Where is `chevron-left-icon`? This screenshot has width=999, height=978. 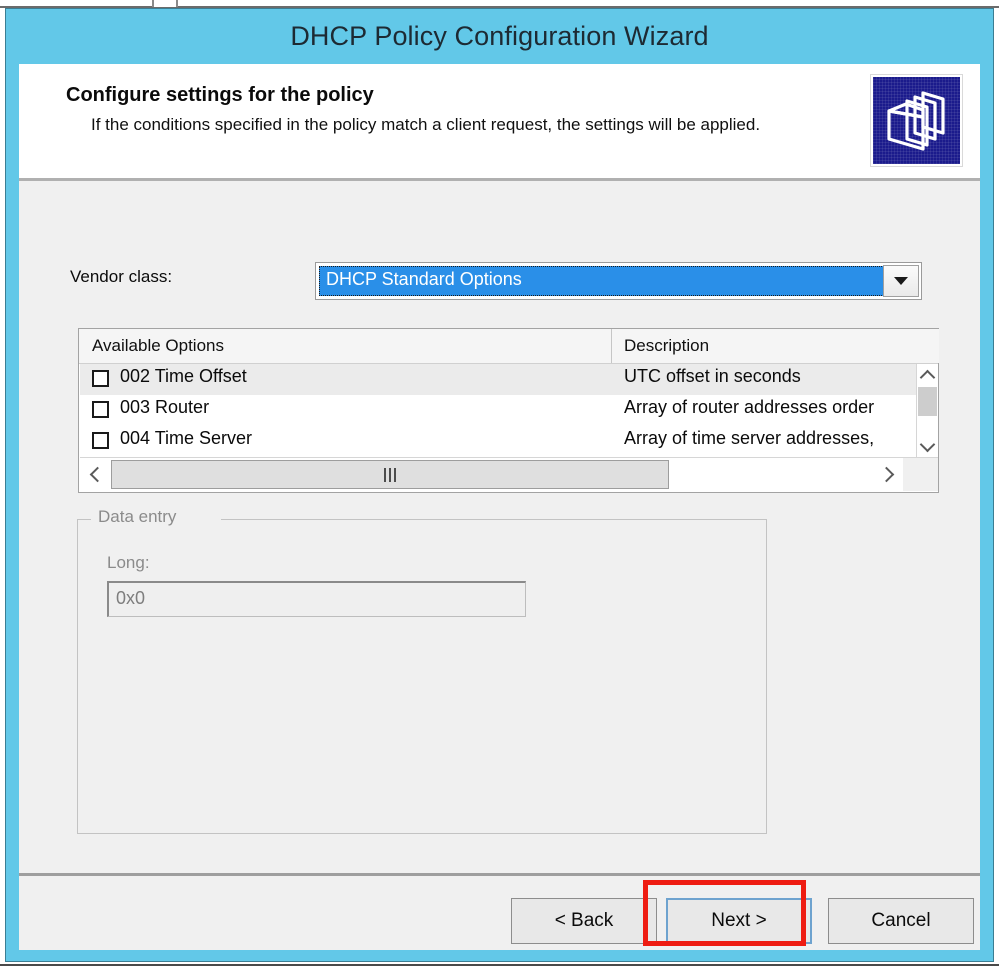 chevron-left-icon is located at coordinates (95, 474).